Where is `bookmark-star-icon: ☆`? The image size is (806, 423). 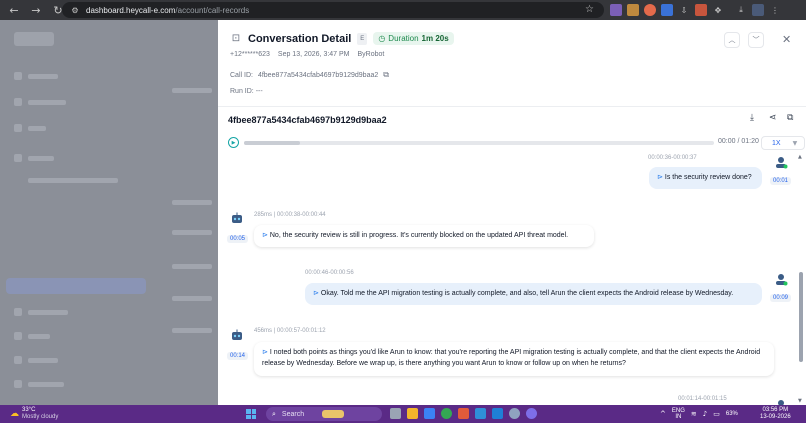 bookmark-star-icon: ☆ is located at coordinates (589, 9).